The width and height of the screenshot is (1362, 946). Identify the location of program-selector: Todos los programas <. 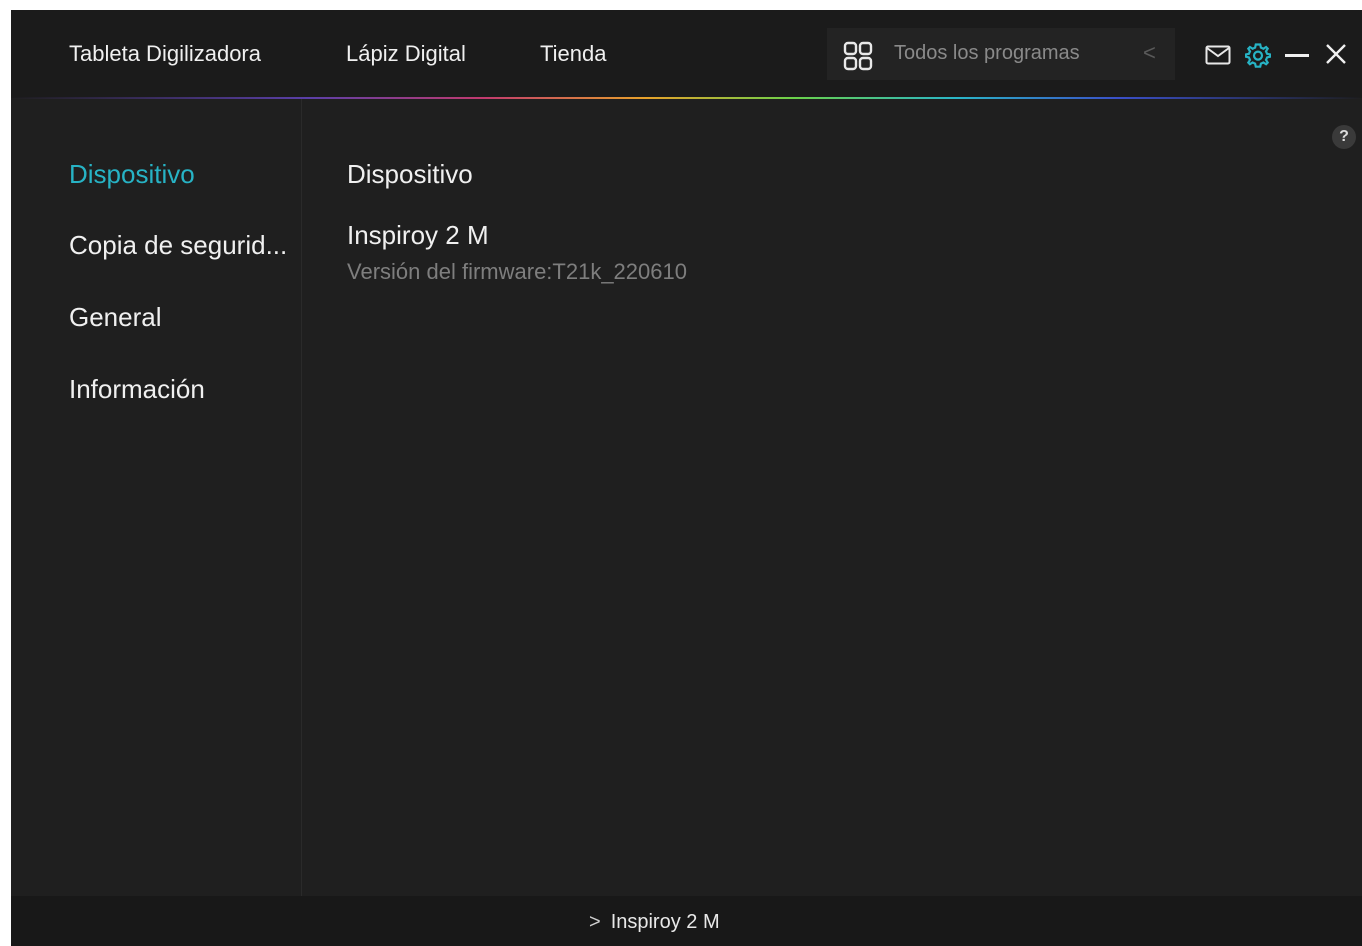
(1001, 54).